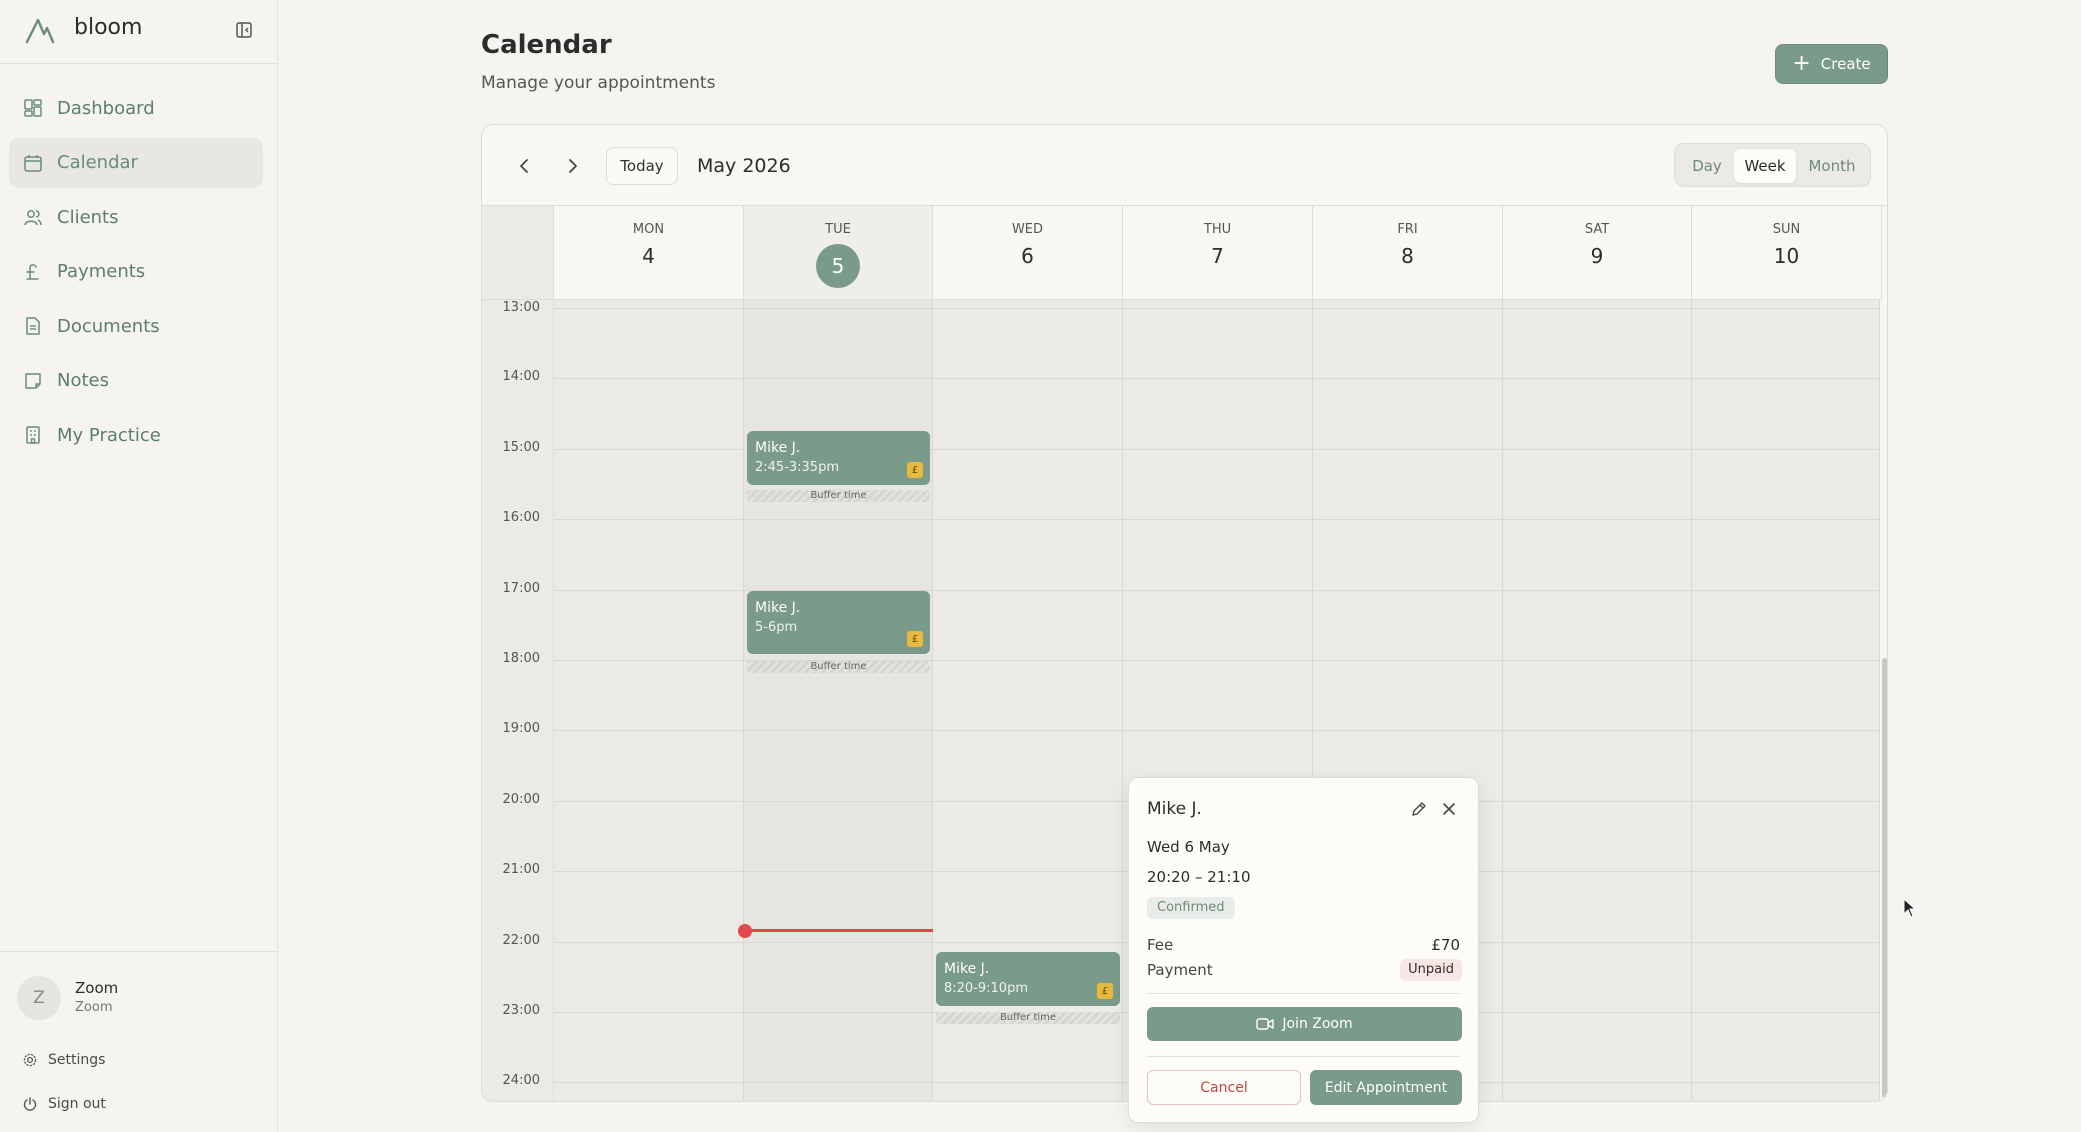  What do you see at coordinates (1386, 1087) in the screenshot?
I see `edit-appointment-button: Edit Appointment` at bounding box center [1386, 1087].